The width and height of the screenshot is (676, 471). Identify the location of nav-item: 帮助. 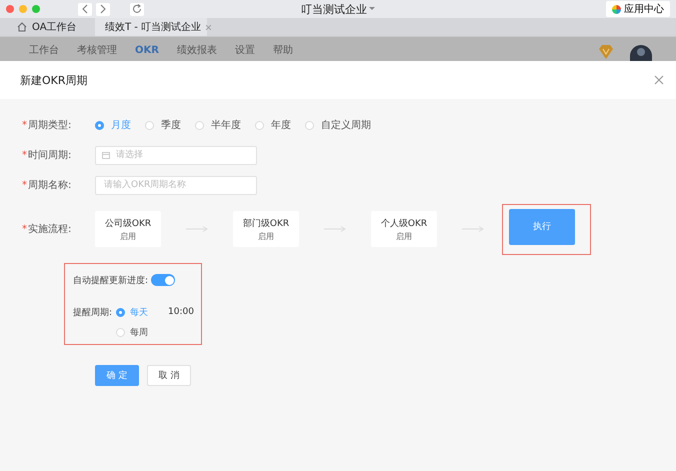
(283, 51).